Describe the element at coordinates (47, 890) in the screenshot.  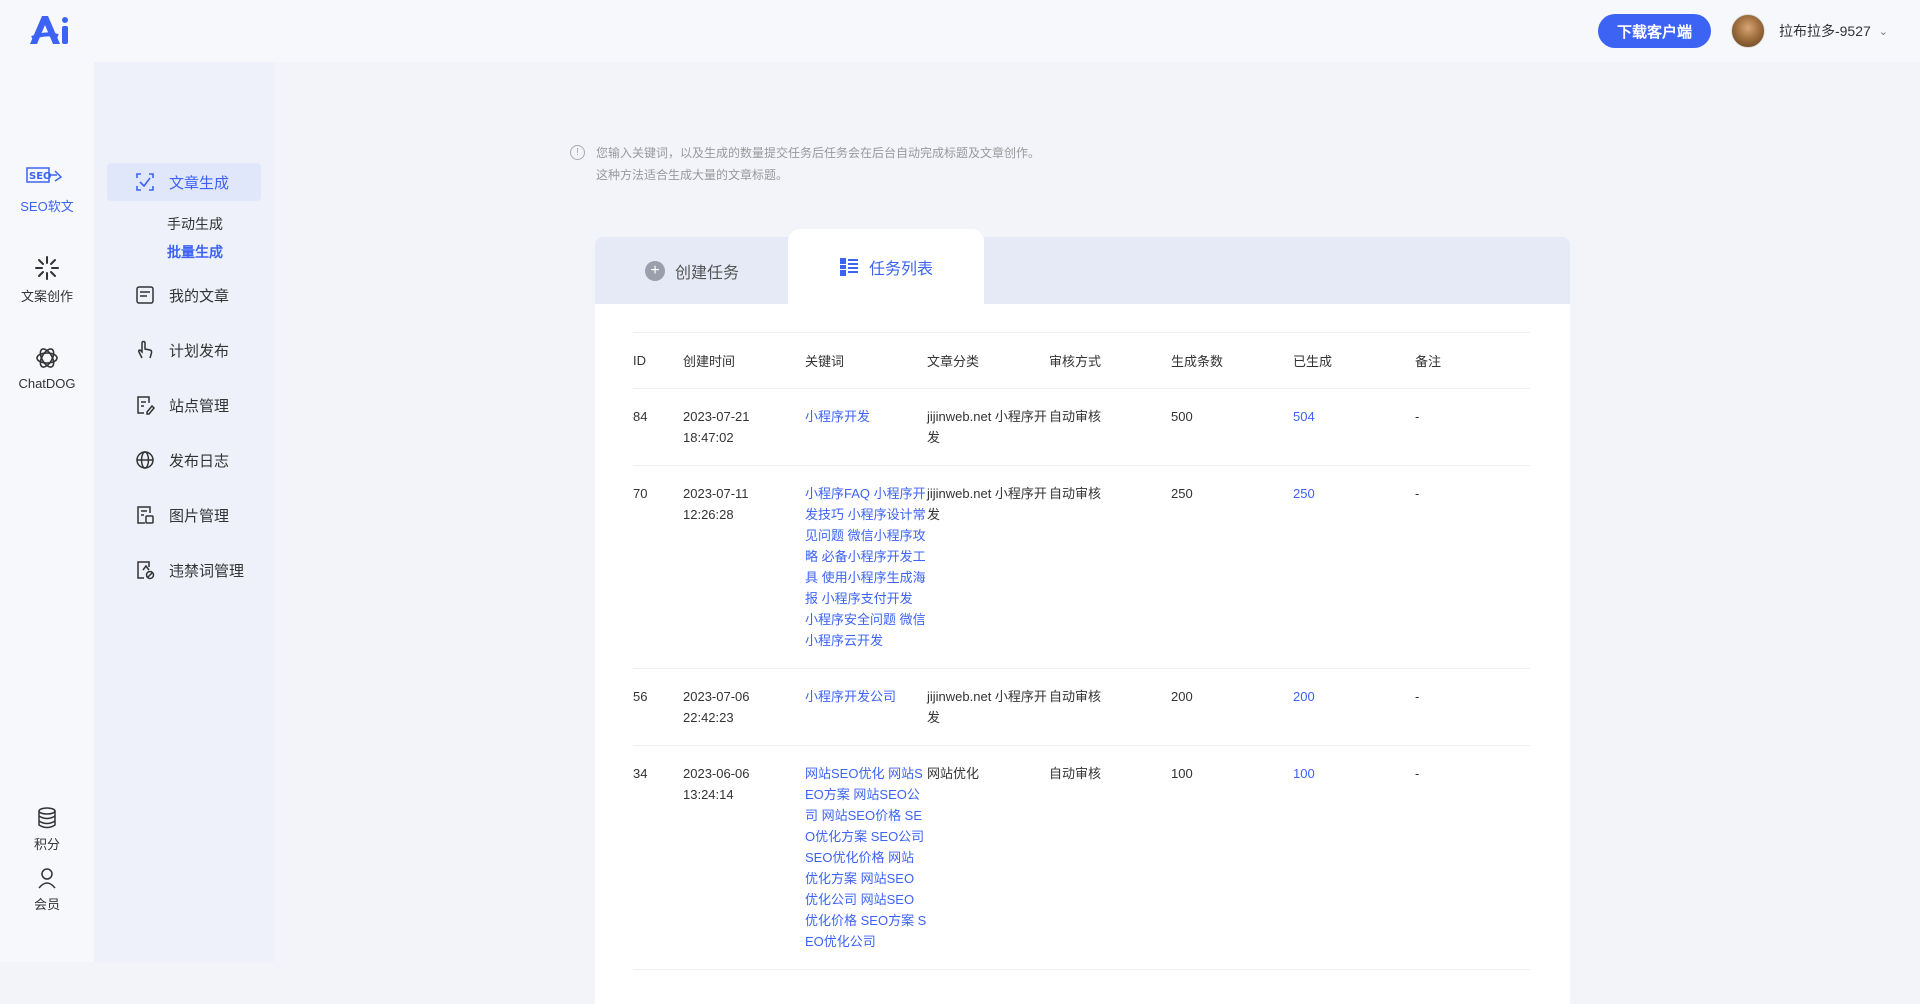
I see `rail-item-member: 会员` at that location.